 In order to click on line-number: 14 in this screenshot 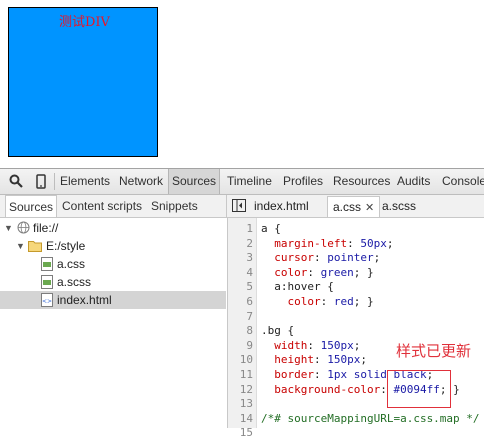, I will do `click(246, 418)`.